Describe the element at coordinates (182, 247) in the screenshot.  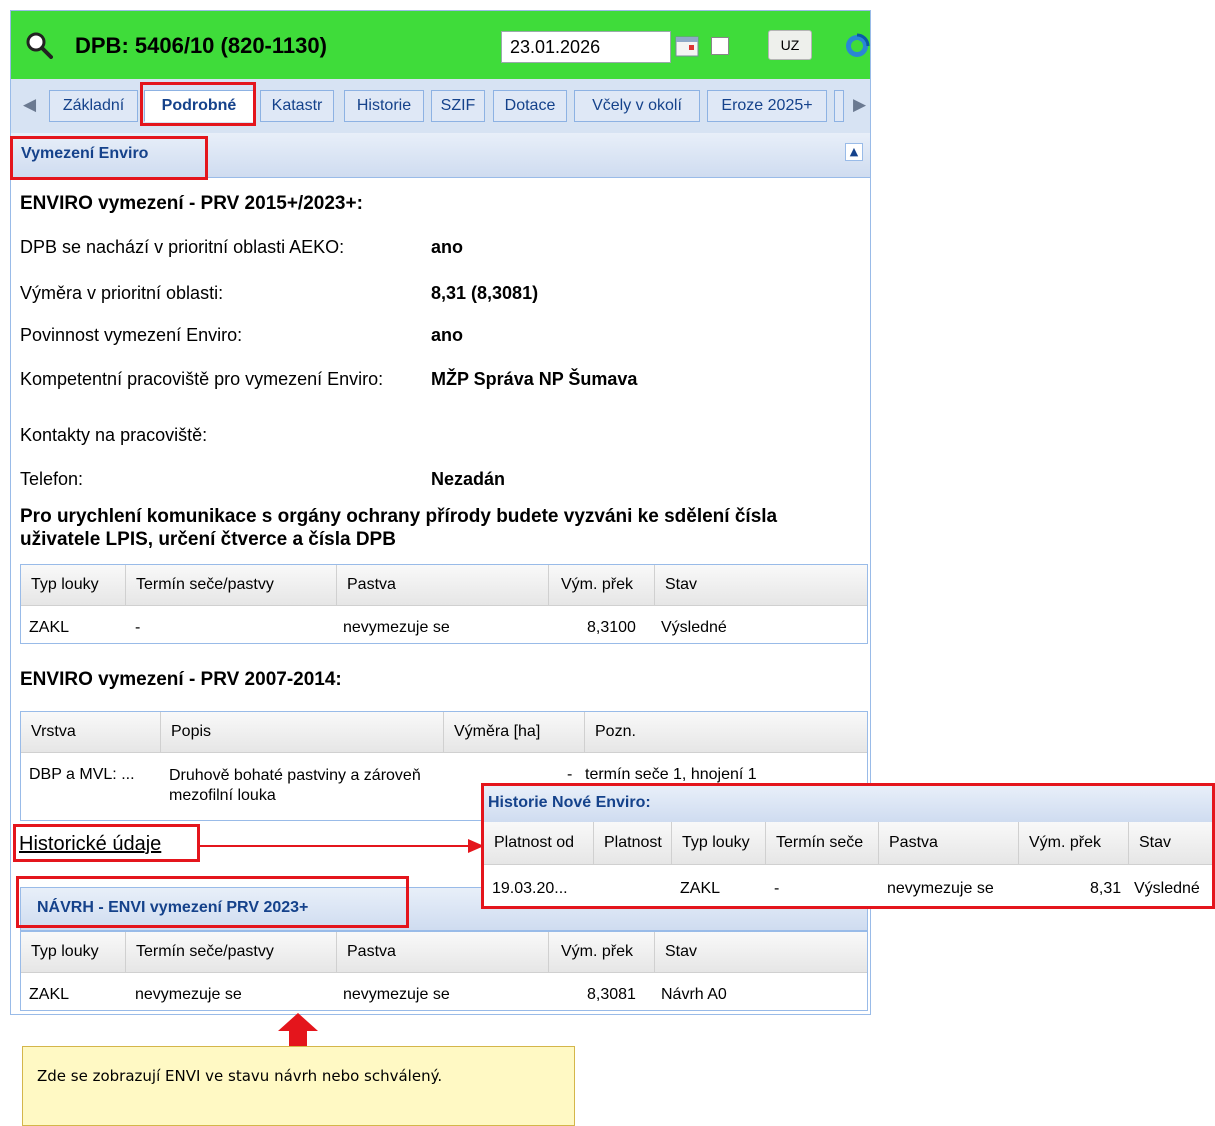
I see `info-label: DPB se nachází v prioritní oblasti AEKO:` at that location.